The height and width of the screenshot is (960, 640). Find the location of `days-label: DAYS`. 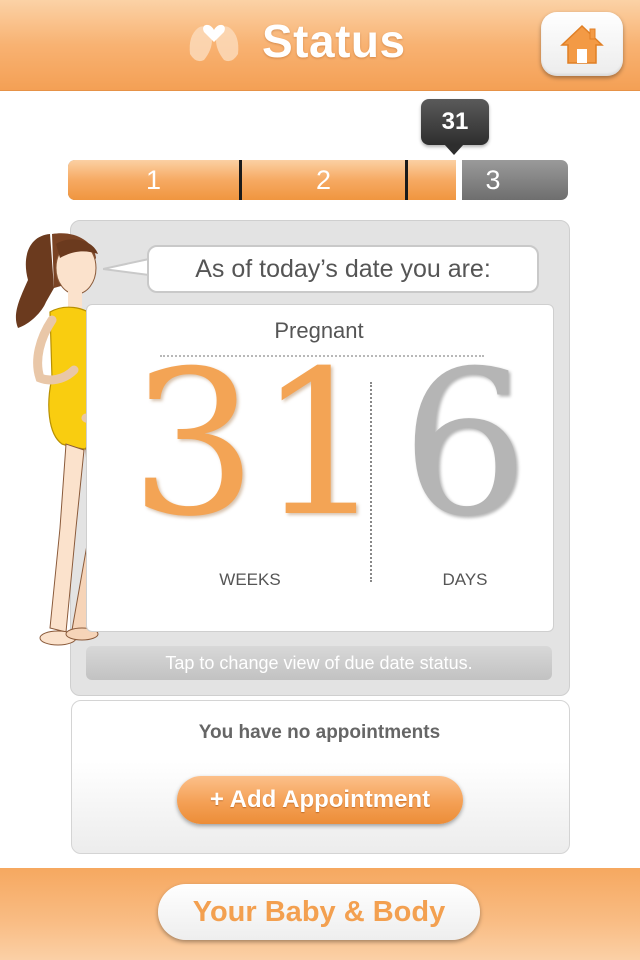

days-label: DAYS is located at coordinates (465, 579).